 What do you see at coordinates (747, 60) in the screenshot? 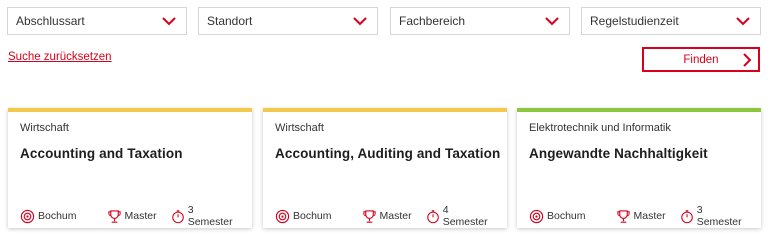
I see `chevron-right-icon` at bounding box center [747, 60].